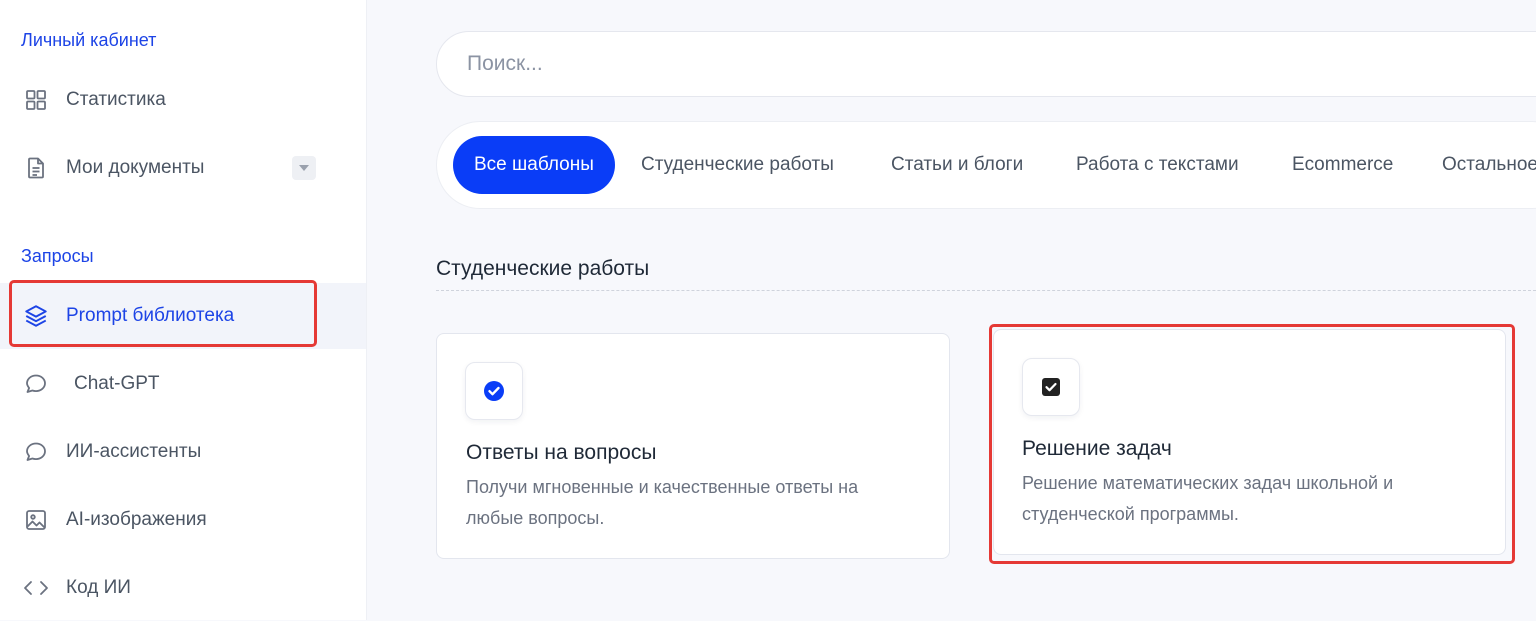 The height and width of the screenshot is (621, 1536). Describe the element at coordinates (36, 168) in the screenshot. I see `document-icon` at that location.